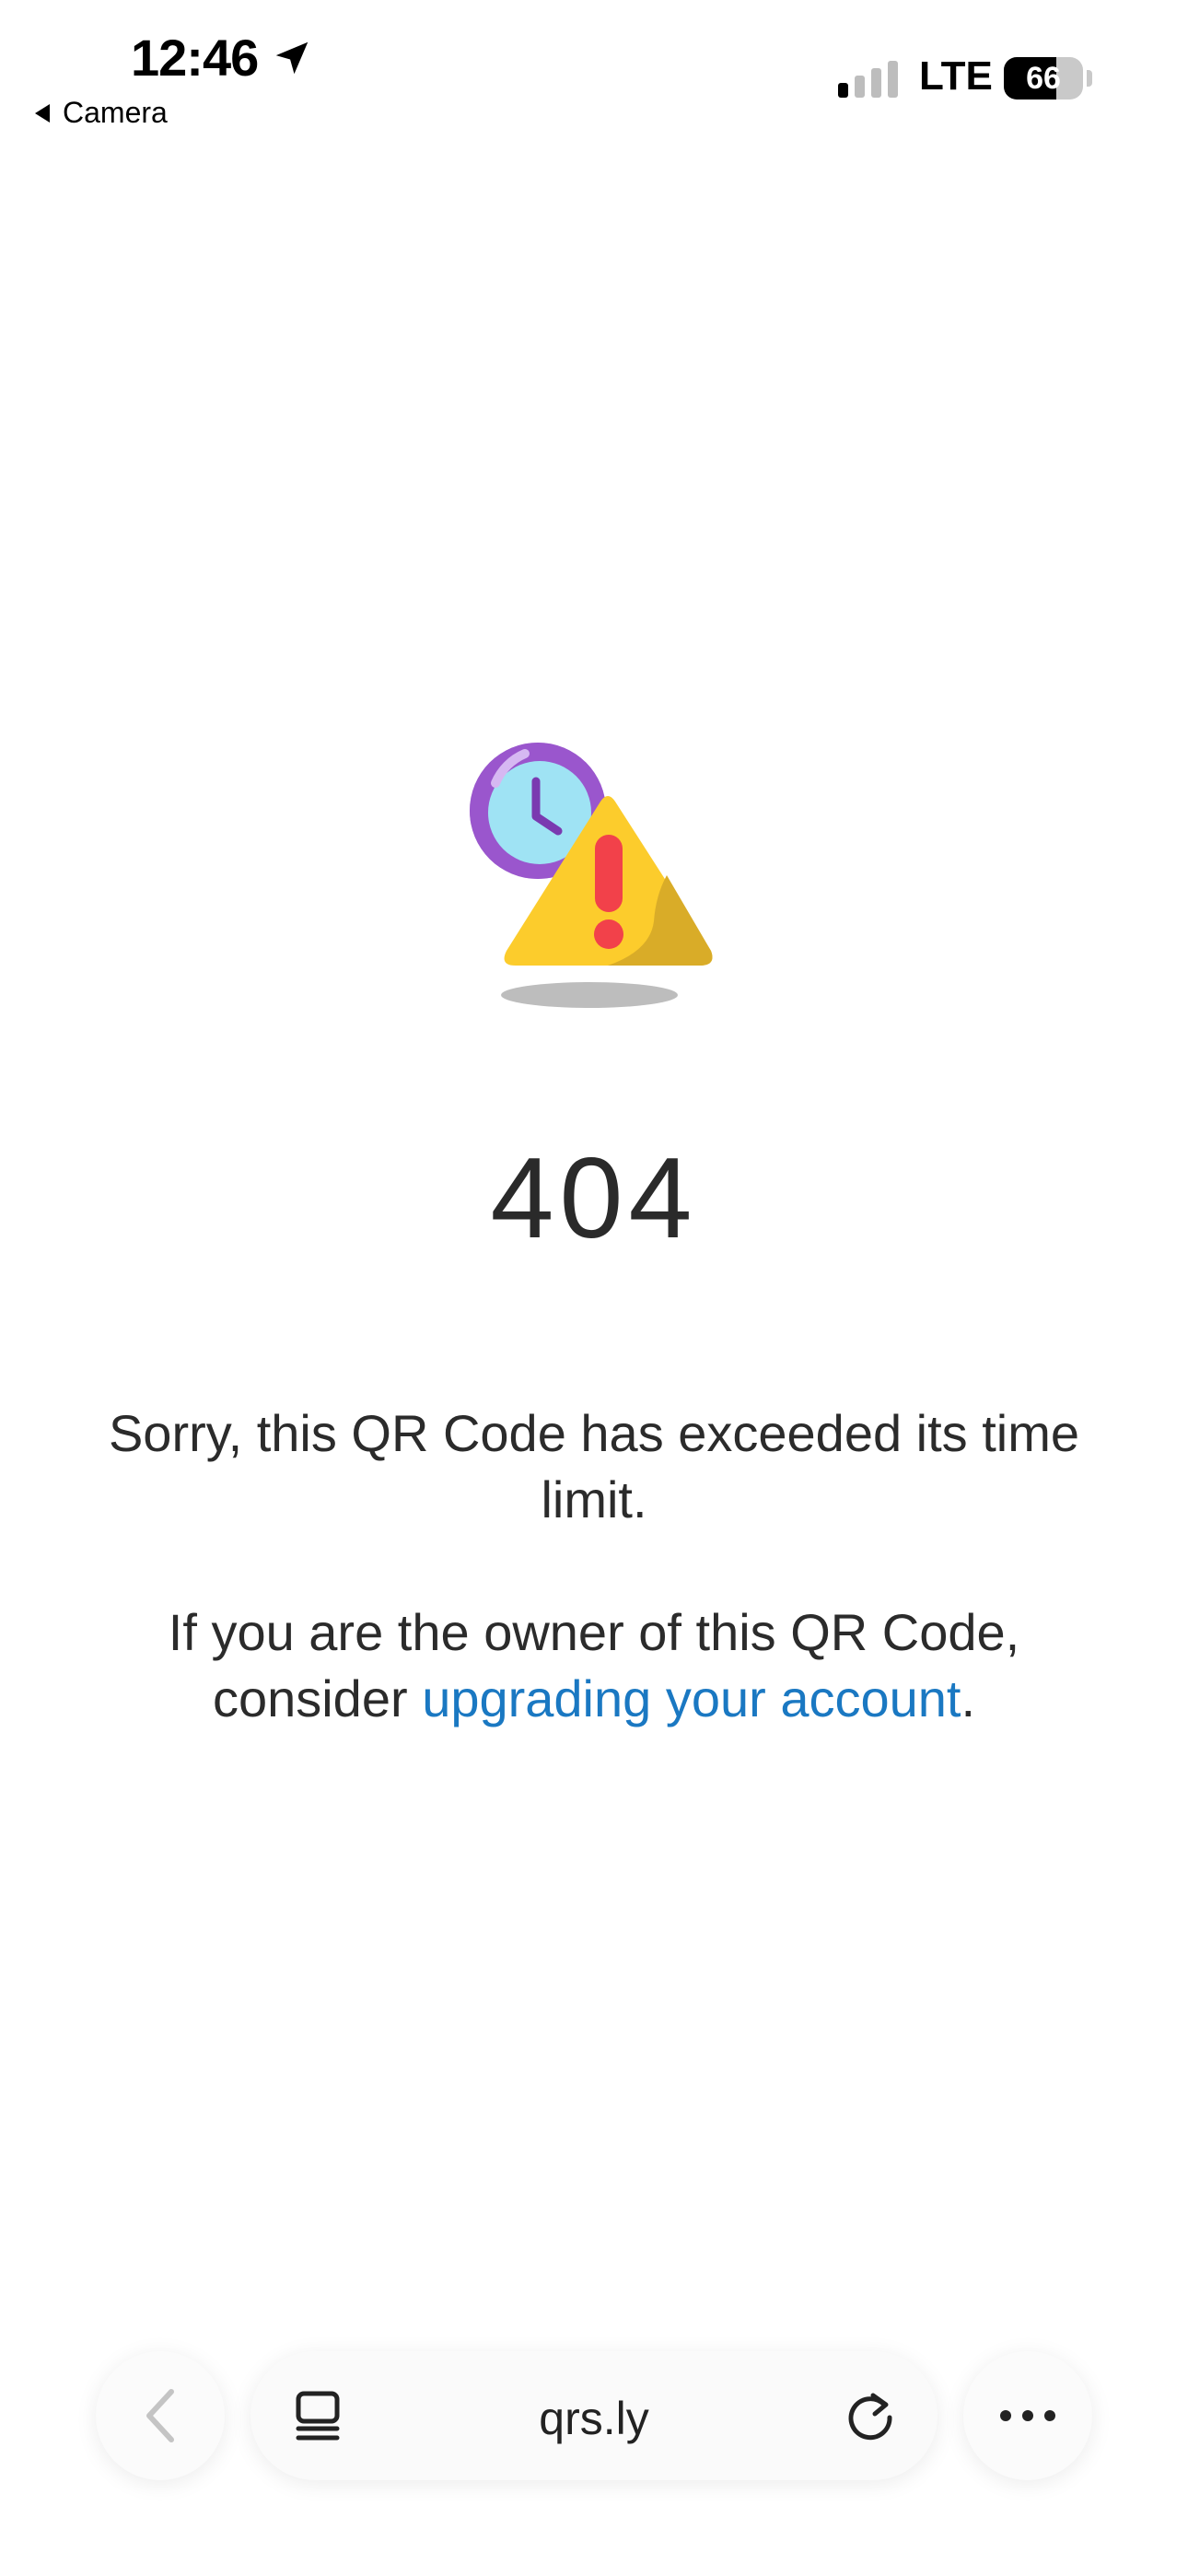 The height and width of the screenshot is (2576, 1188). I want to click on back-triangle-icon, so click(42, 113).